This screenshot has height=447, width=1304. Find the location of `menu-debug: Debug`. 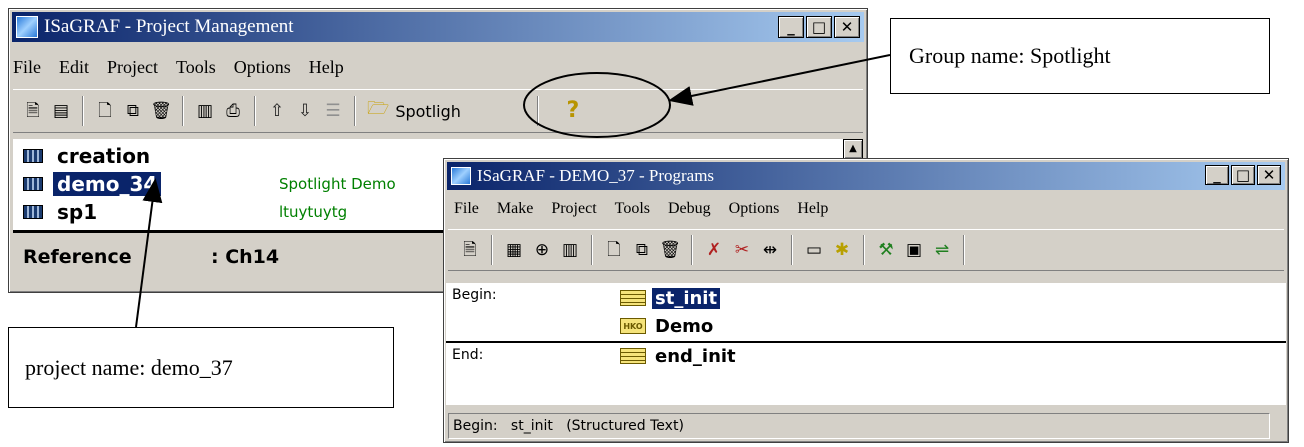

menu-debug: Debug is located at coordinates (689, 209).